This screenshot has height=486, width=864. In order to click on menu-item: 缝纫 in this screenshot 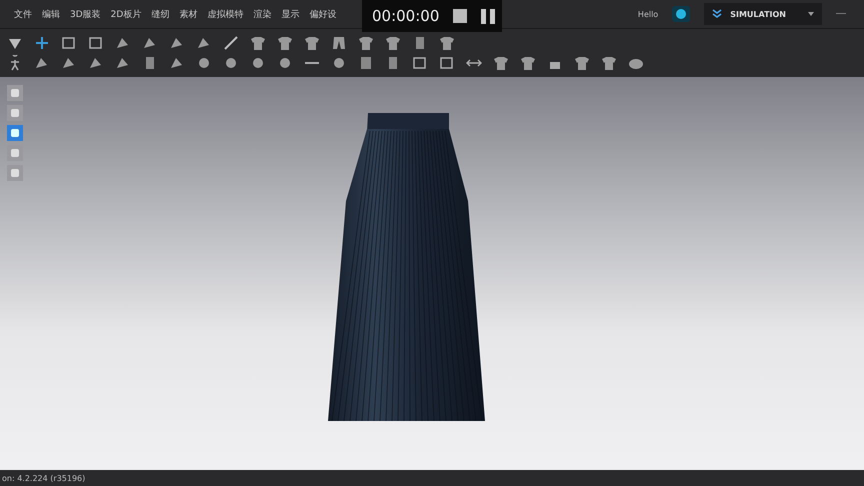, I will do `click(160, 14)`.